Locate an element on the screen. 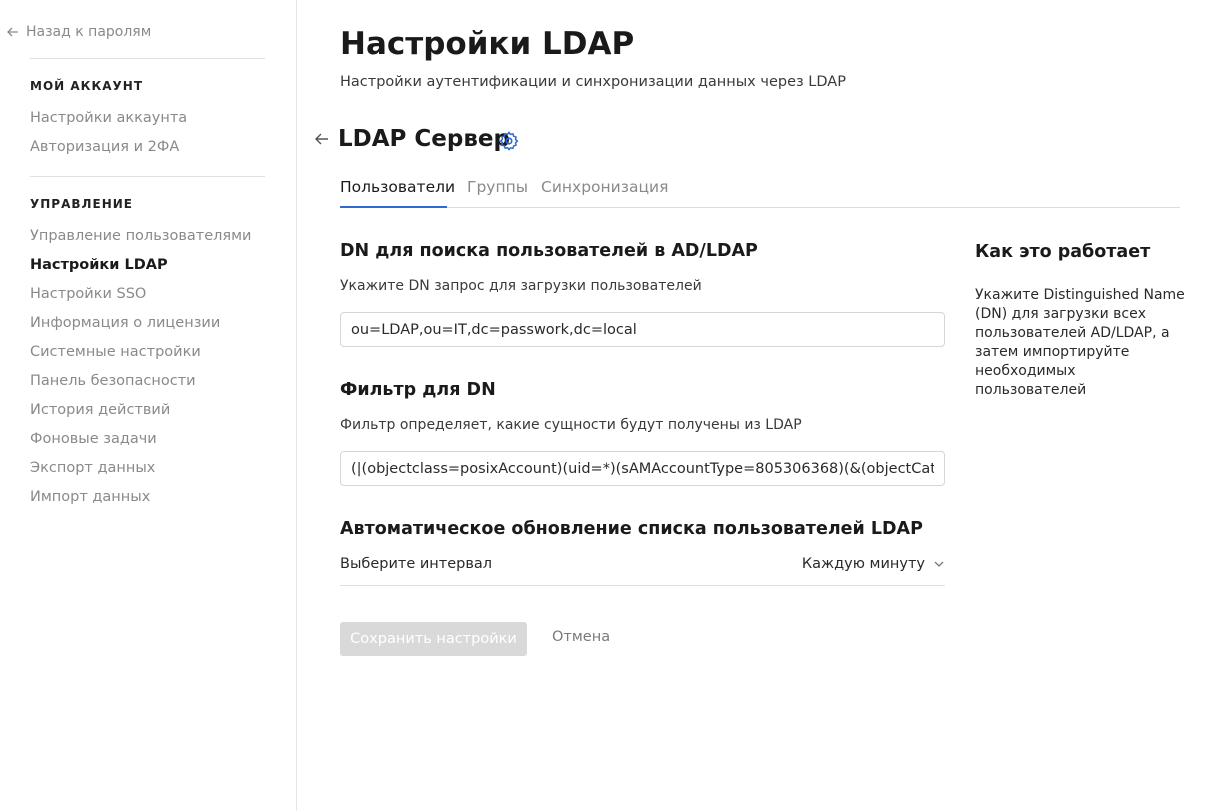 This screenshot has height=811, width=1212. sidebar-item-account-settings: Настройки аккаунта is located at coordinates (108, 118).